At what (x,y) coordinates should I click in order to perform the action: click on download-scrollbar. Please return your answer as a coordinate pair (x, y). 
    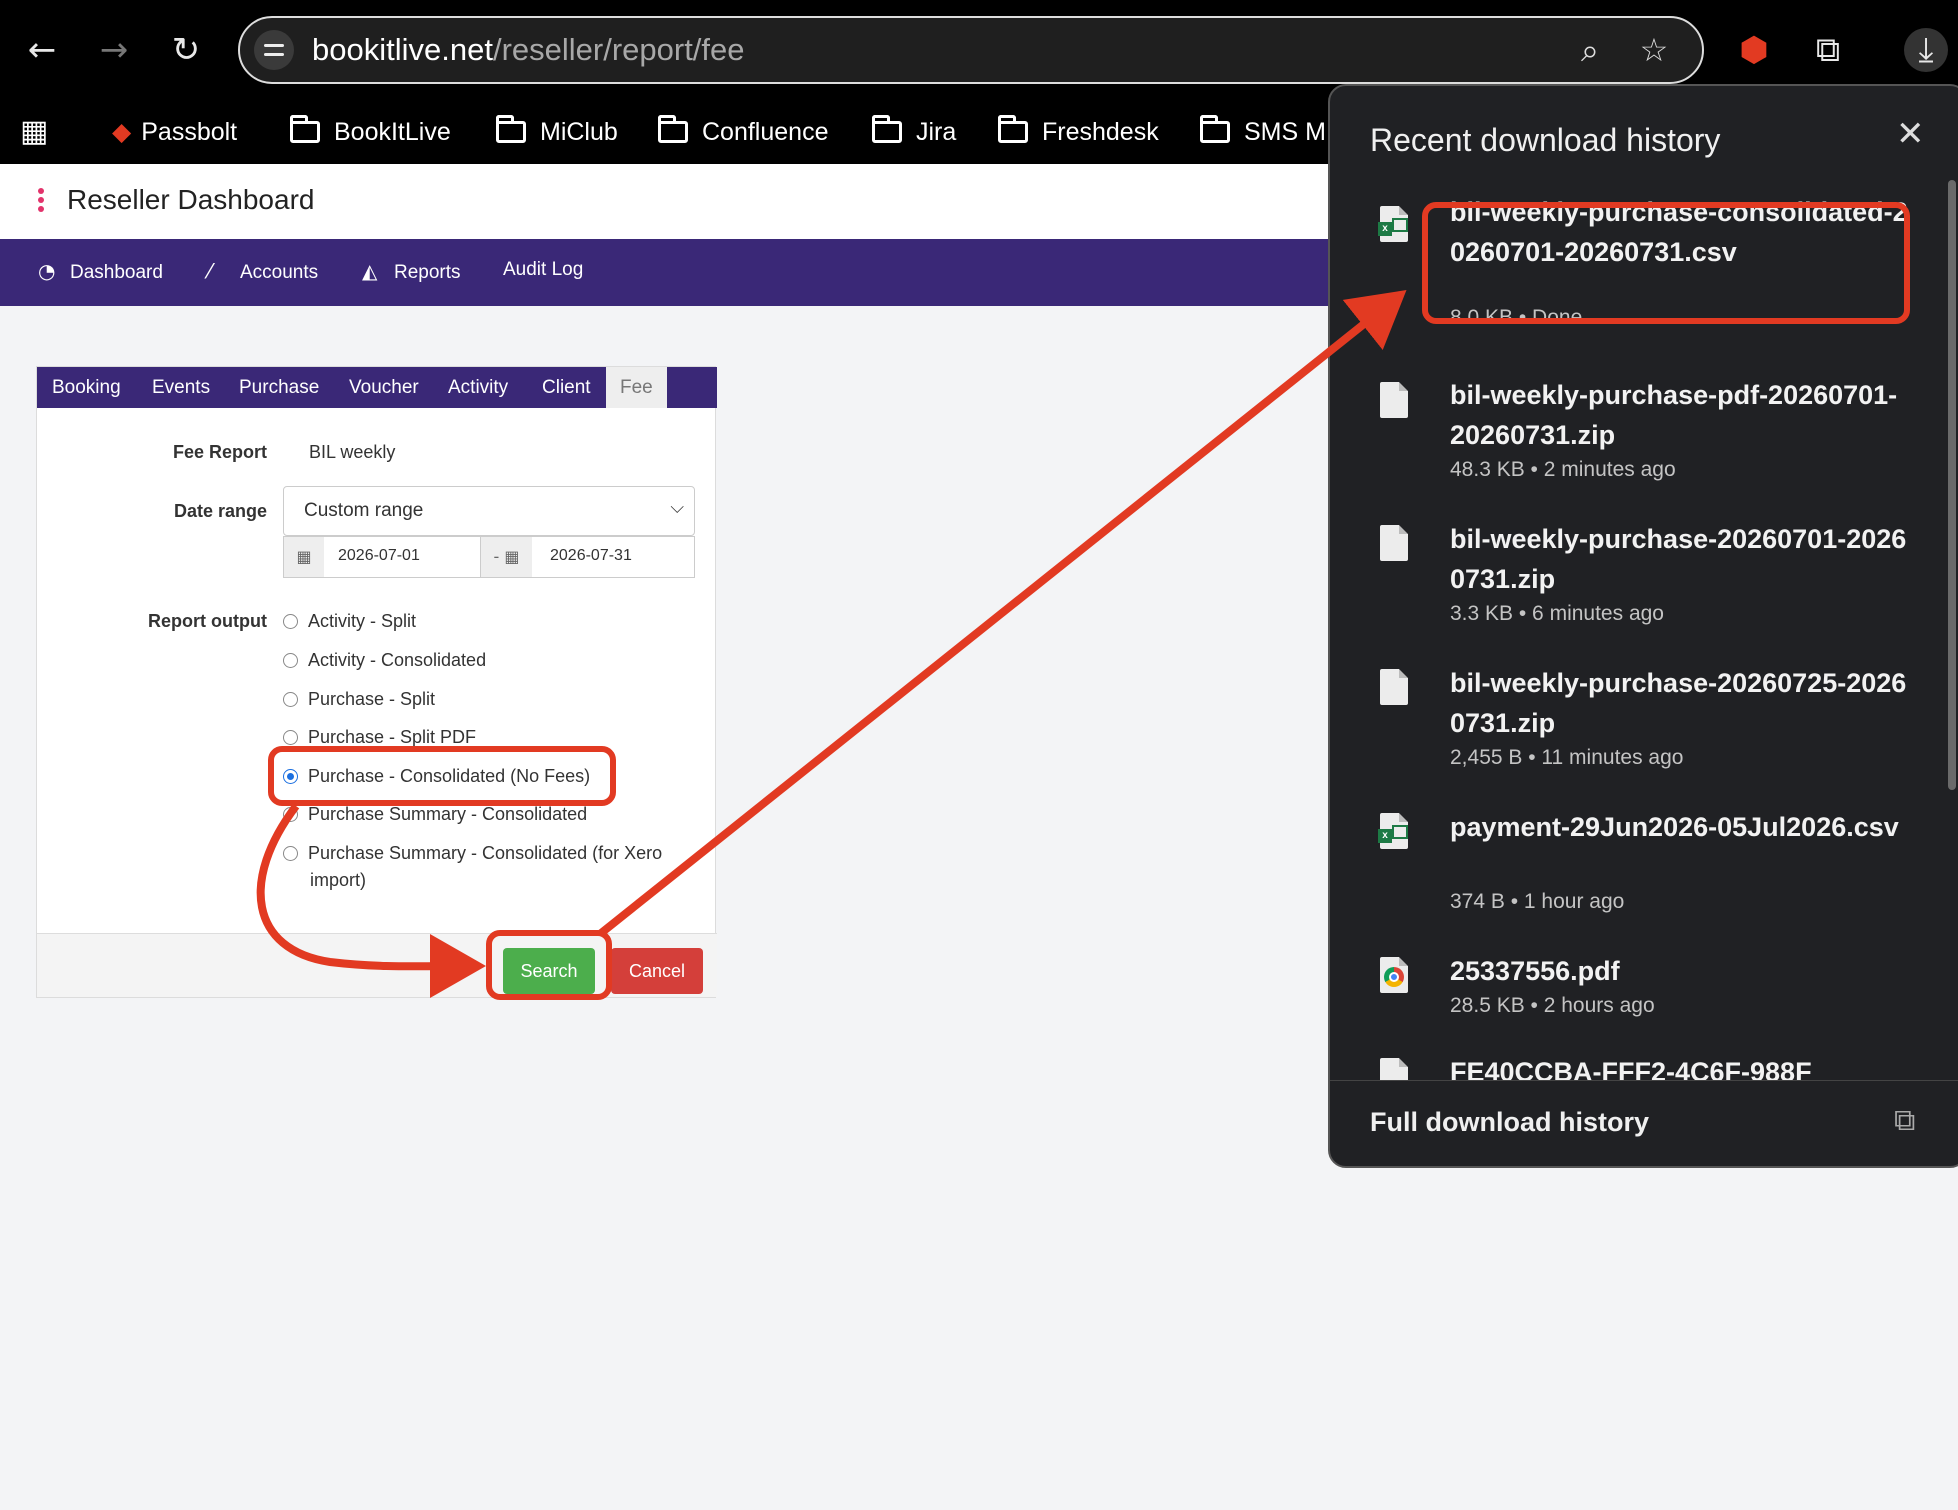
    Looking at the image, I should click on (1952, 485).